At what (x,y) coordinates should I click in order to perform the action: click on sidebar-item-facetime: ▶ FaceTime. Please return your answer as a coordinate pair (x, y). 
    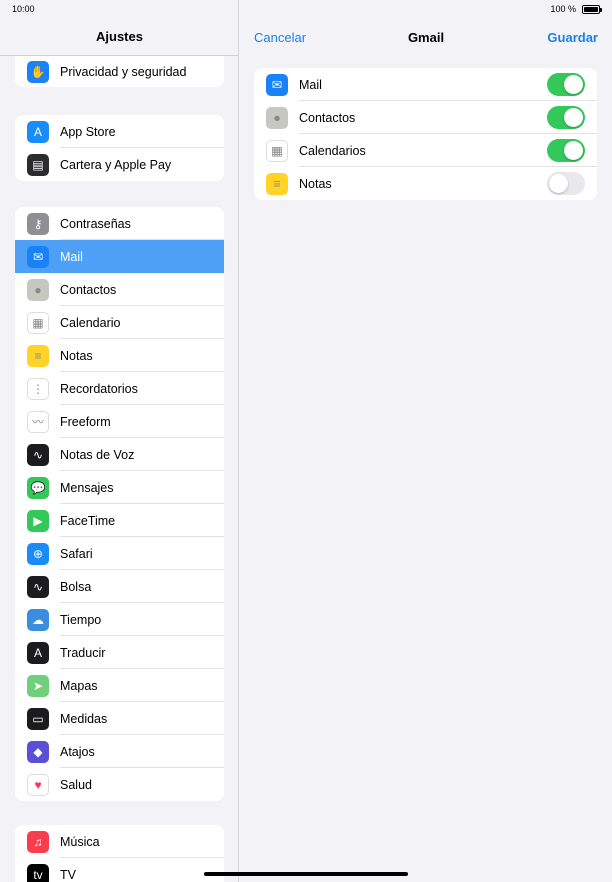
    Looking at the image, I should click on (119, 520).